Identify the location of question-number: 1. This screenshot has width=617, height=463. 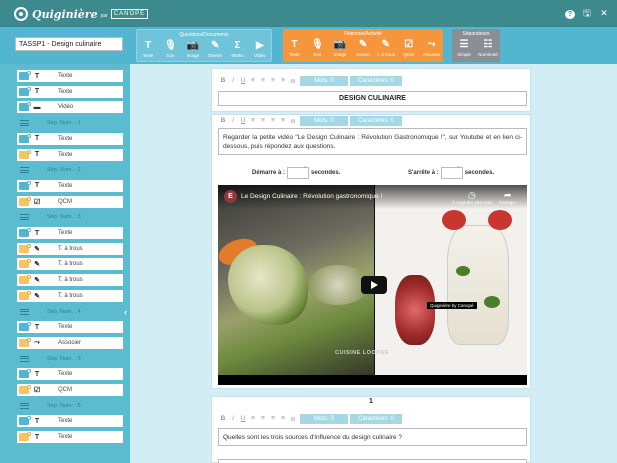
(371, 401).